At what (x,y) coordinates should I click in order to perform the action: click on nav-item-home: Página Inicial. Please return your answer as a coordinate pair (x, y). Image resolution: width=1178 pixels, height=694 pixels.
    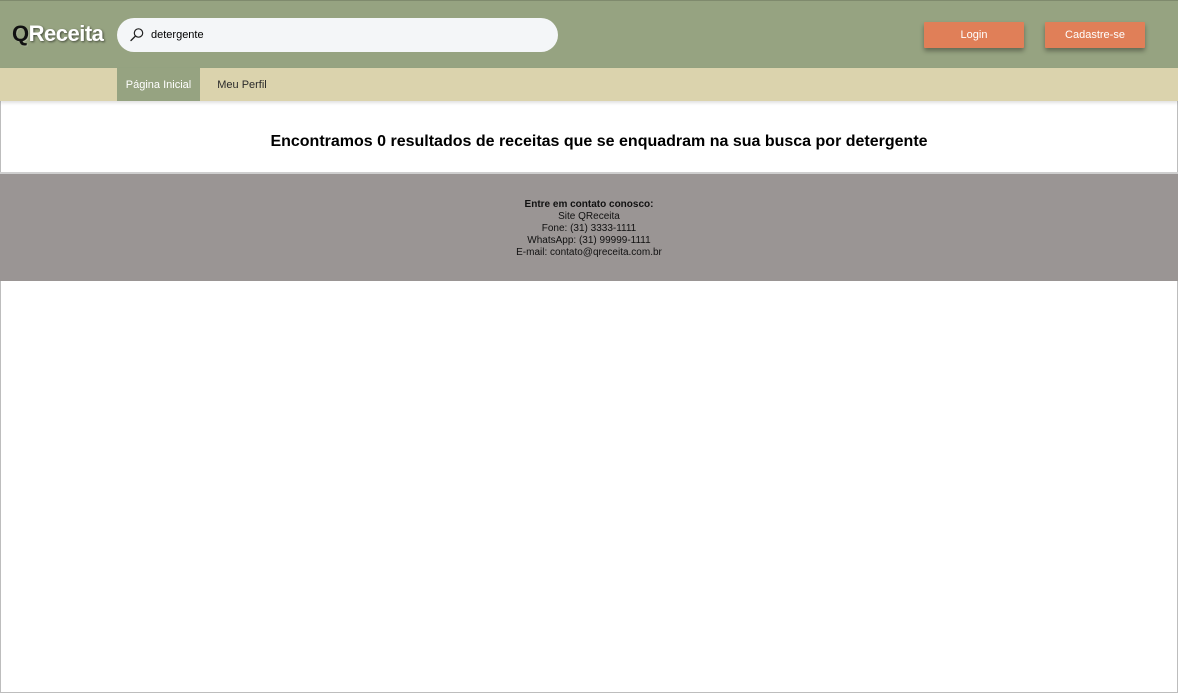
    Looking at the image, I should click on (158, 84).